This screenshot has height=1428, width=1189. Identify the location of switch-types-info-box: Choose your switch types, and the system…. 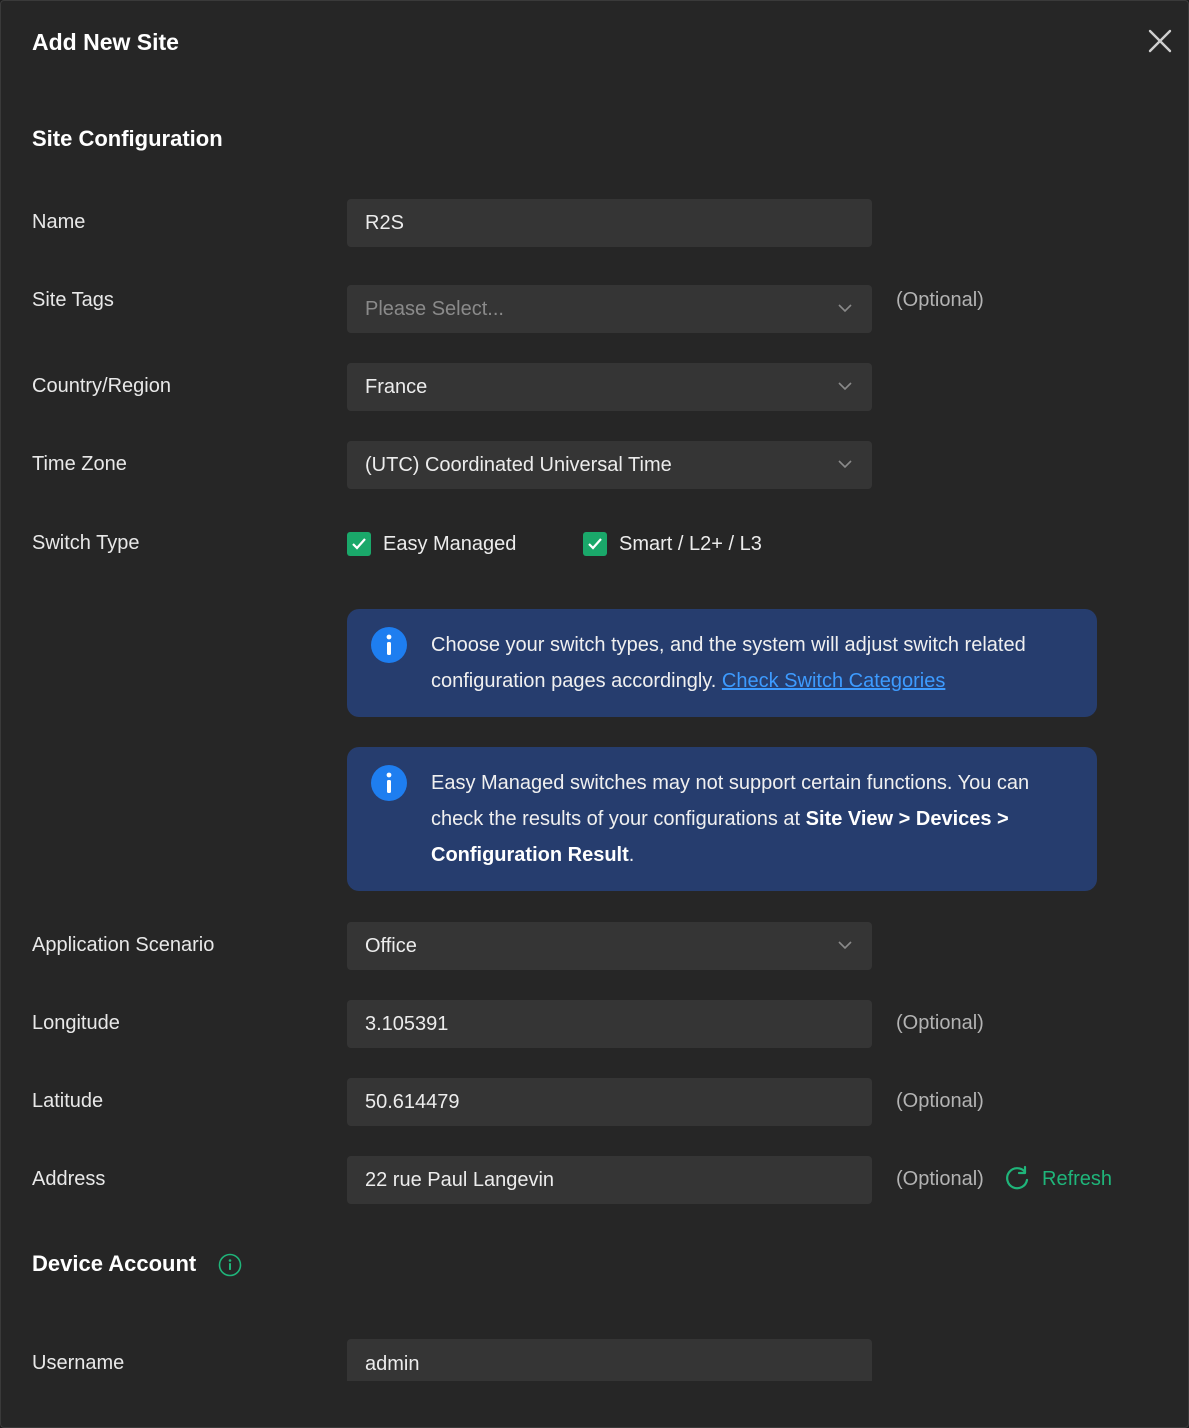
(722, 663).